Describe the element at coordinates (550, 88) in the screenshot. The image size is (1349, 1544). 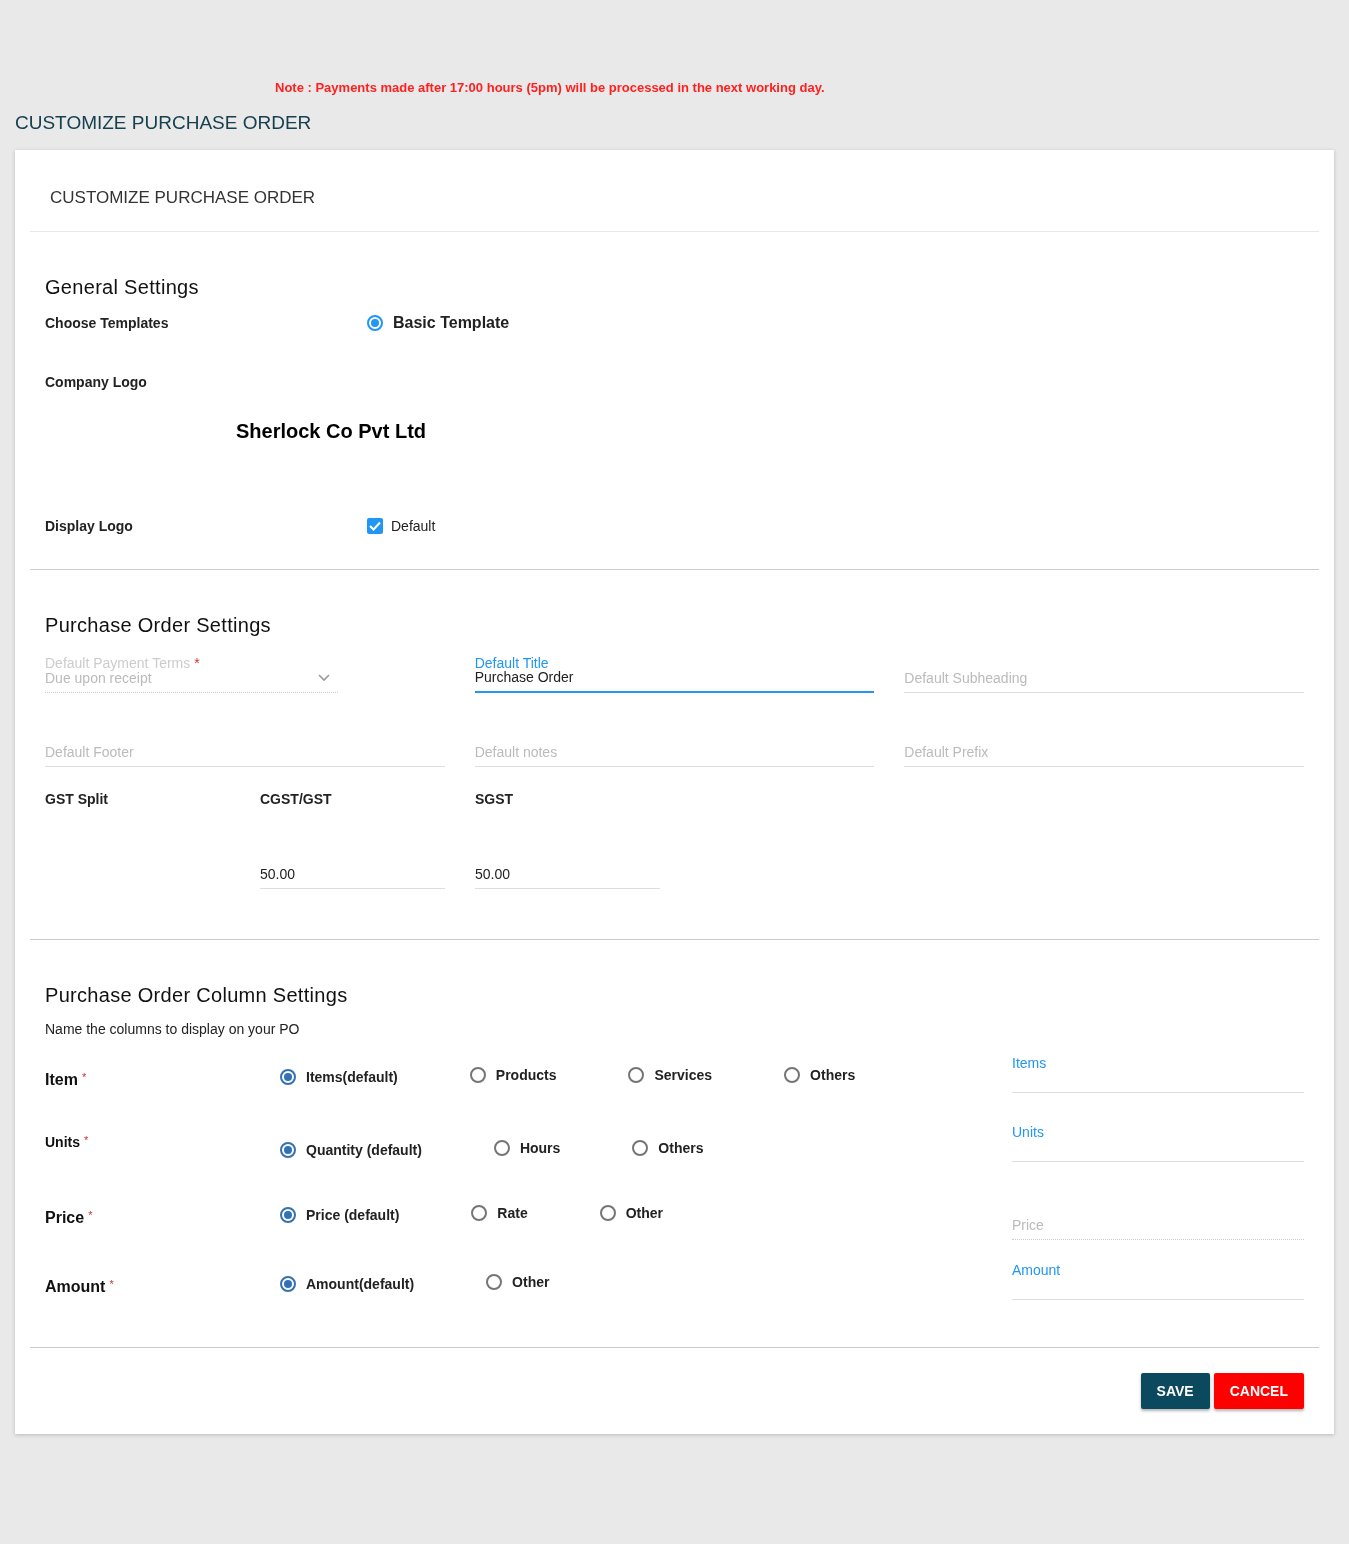
I see `payment-note: Note : Payments made after 17:00 hours (5pm) will be processed in the next working day.` at that location.